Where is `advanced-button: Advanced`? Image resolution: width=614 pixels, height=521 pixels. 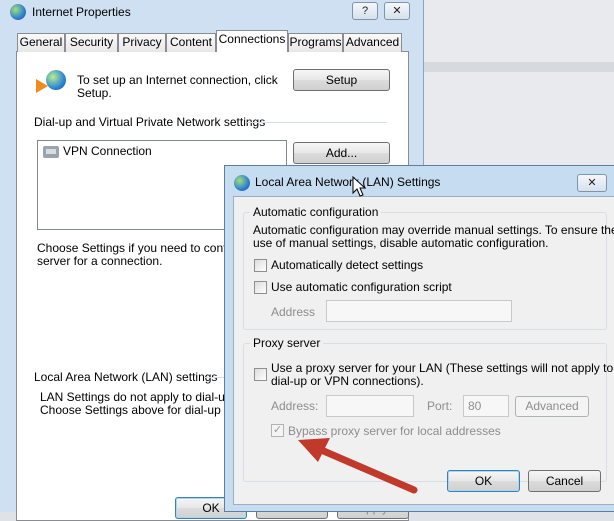 advanced-button: Advanced is located at coordinates (552, 406).